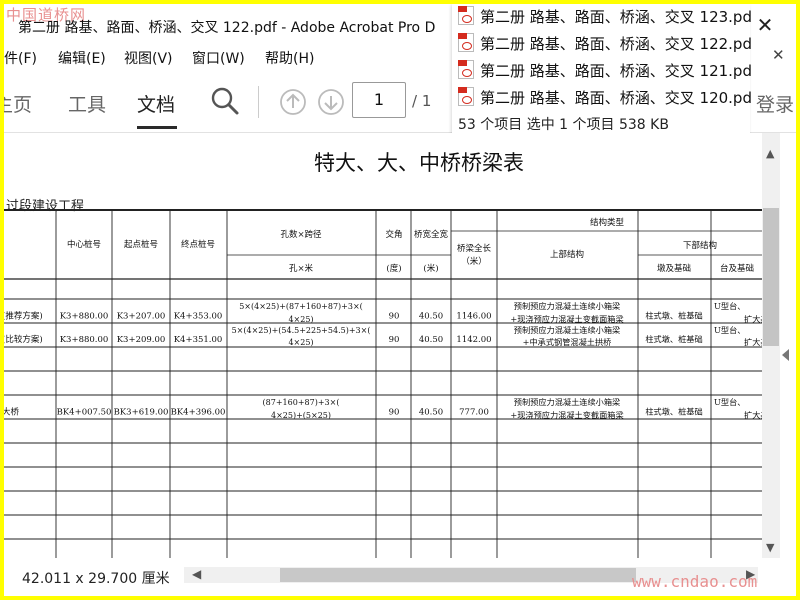  I want to click on scroll-up-icon: ▲, so click(770, 153).